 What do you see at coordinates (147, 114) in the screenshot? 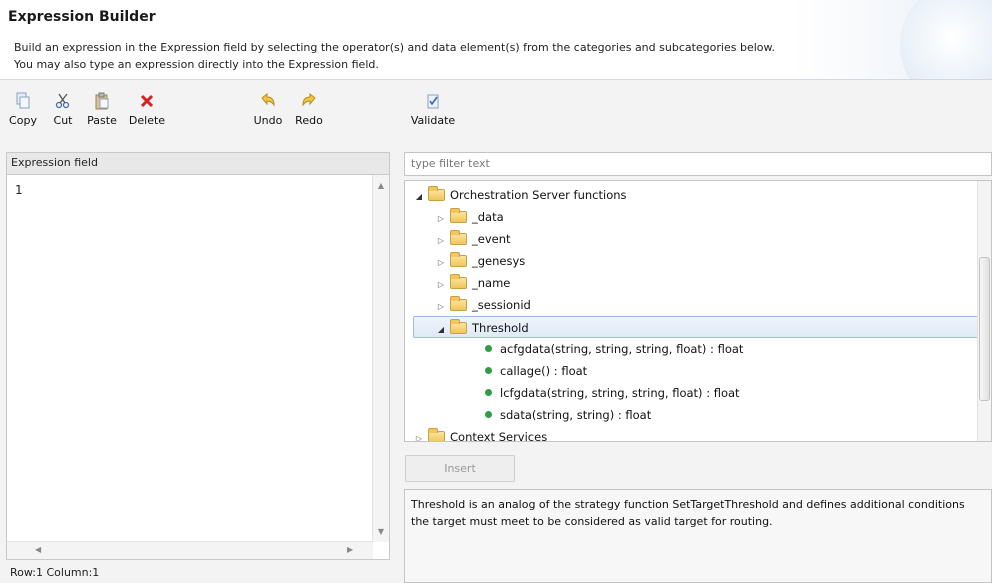
I see `delete-button: Delete` at bounding box center [147, 114].